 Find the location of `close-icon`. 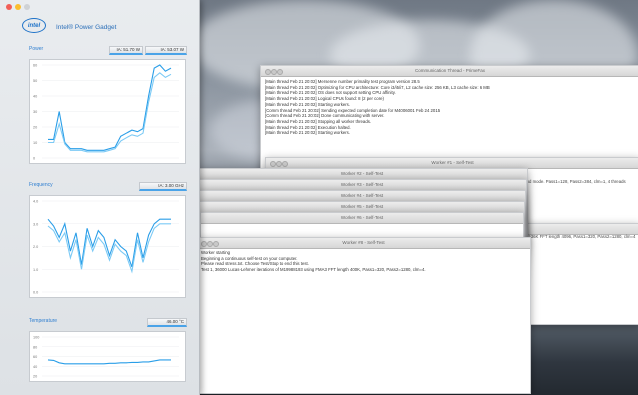

close-icon is located at coordinates (9, 7).